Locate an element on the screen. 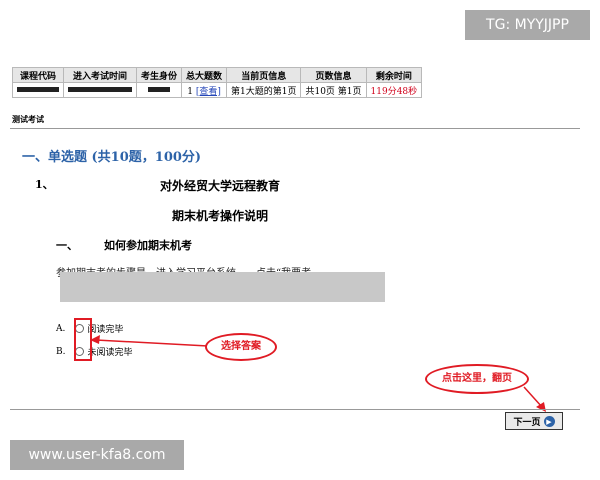 This screenshot has width=600, height=480. next-page-callout: 点击这里，翻页 is located at coordinates (477, 379).